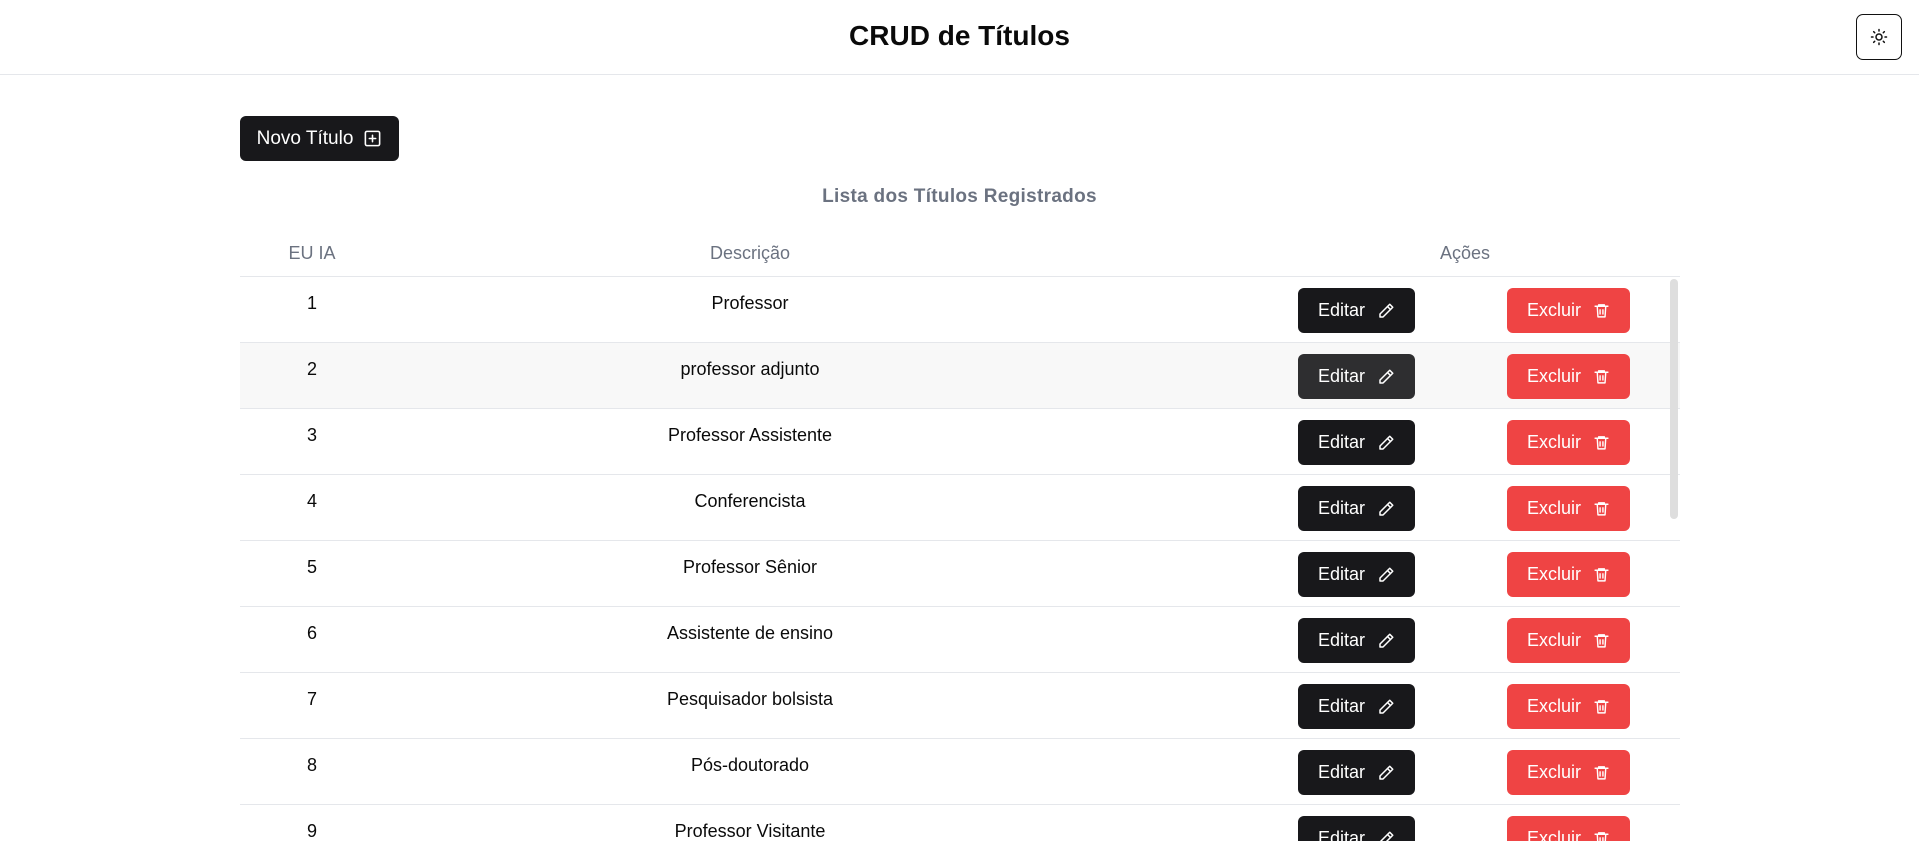  What do you see at coordinates (311, 831) in the screenshot?
I see `row-id: 9` at bounding box center [311, 831].